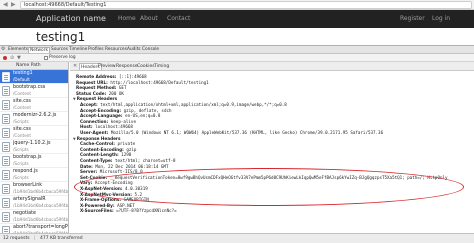 The image size is (474, 243). What do you see at coordinates (23, 73) in the screenshot?
I see `request-name: testing1` at bounding box center [23, 73].